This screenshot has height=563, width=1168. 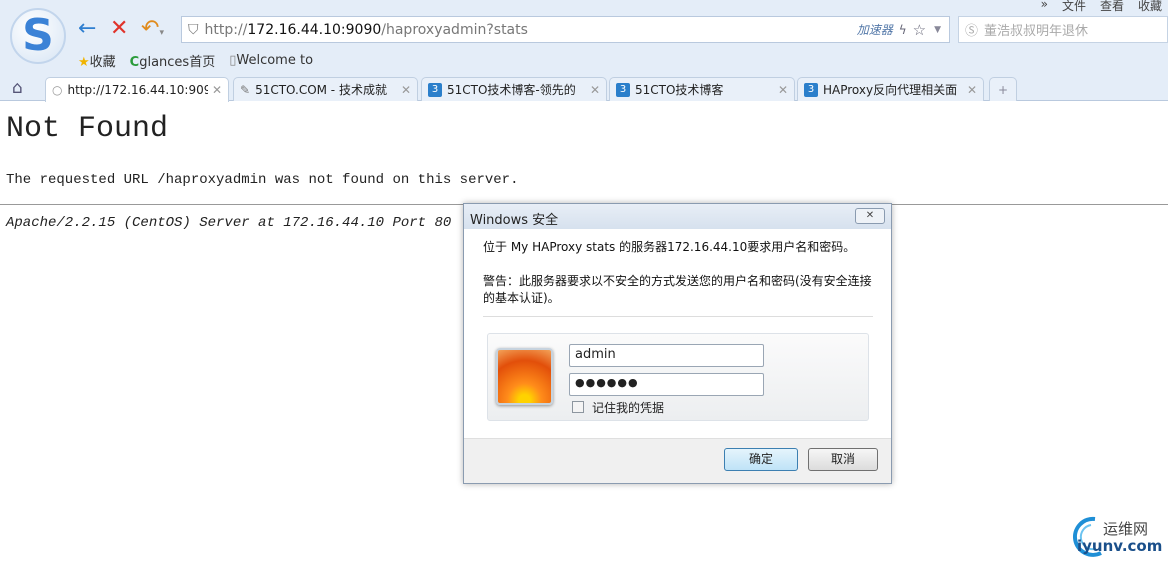 I want to click on home-icon: ⌂, so click(x=17, y=88).